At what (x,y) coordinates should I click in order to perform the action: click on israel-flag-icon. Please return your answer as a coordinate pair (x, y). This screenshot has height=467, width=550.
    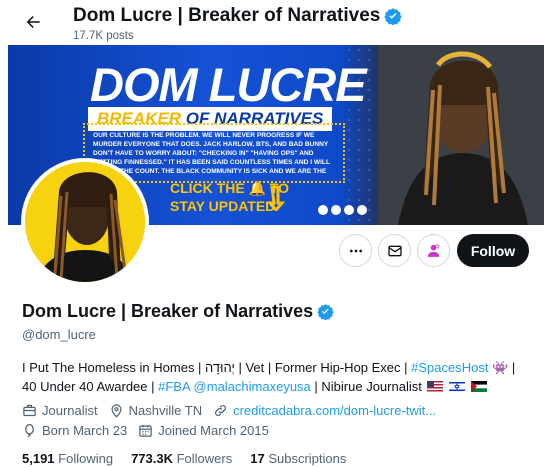
    Looking at the image, I should click on (457, 386).